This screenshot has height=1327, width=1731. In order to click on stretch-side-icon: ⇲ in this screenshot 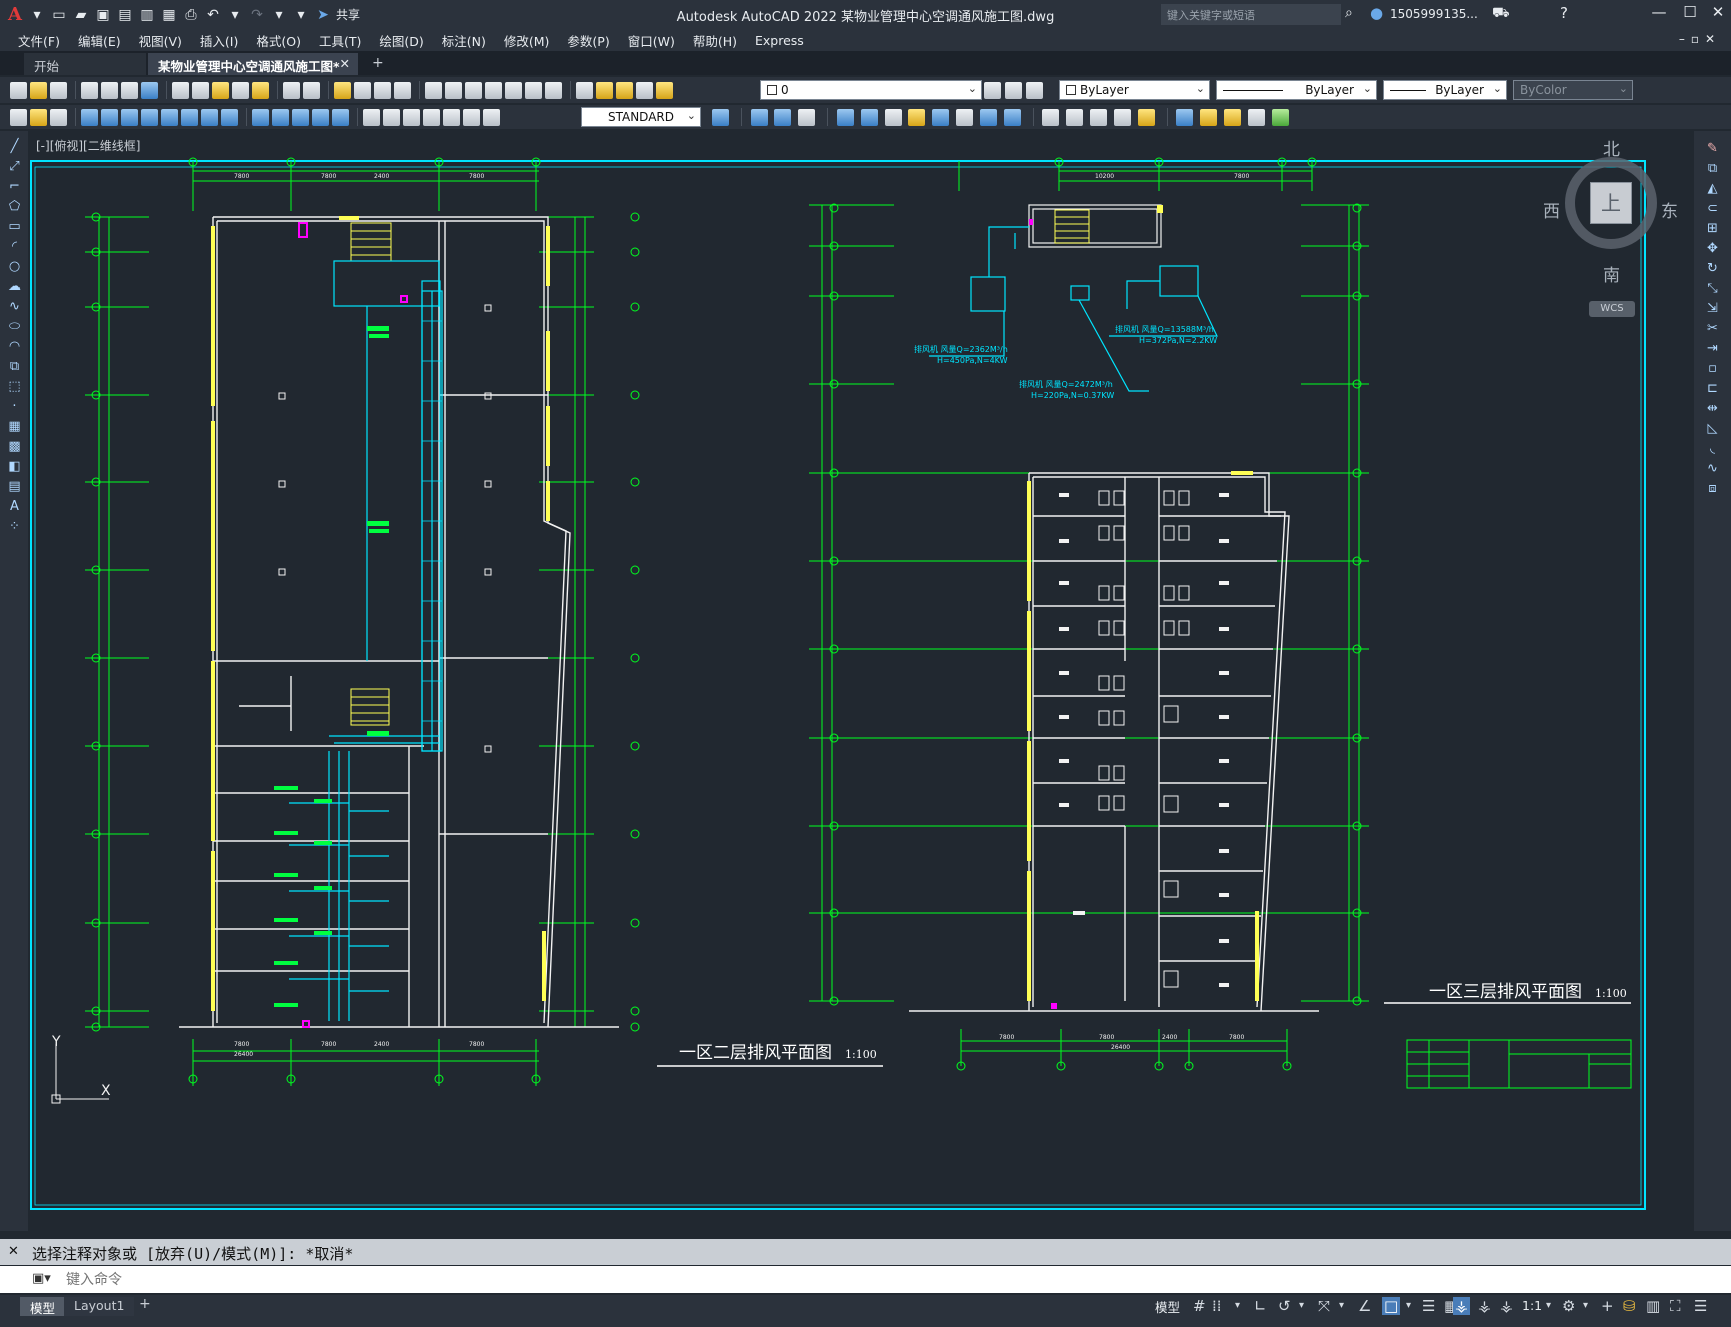, I will do `click(1712, 308)`.